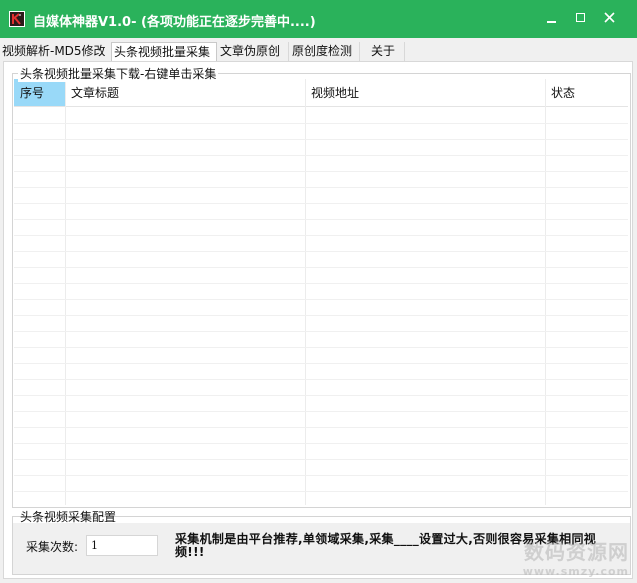 This screenshot has height=583, width=637. What do you see at coordinates (318, 19) in the screenshot?
I see `title-bar: 自媒体神器V1.0- (各项功能正在逐步完善中....)` at bounding box center [318, 19].